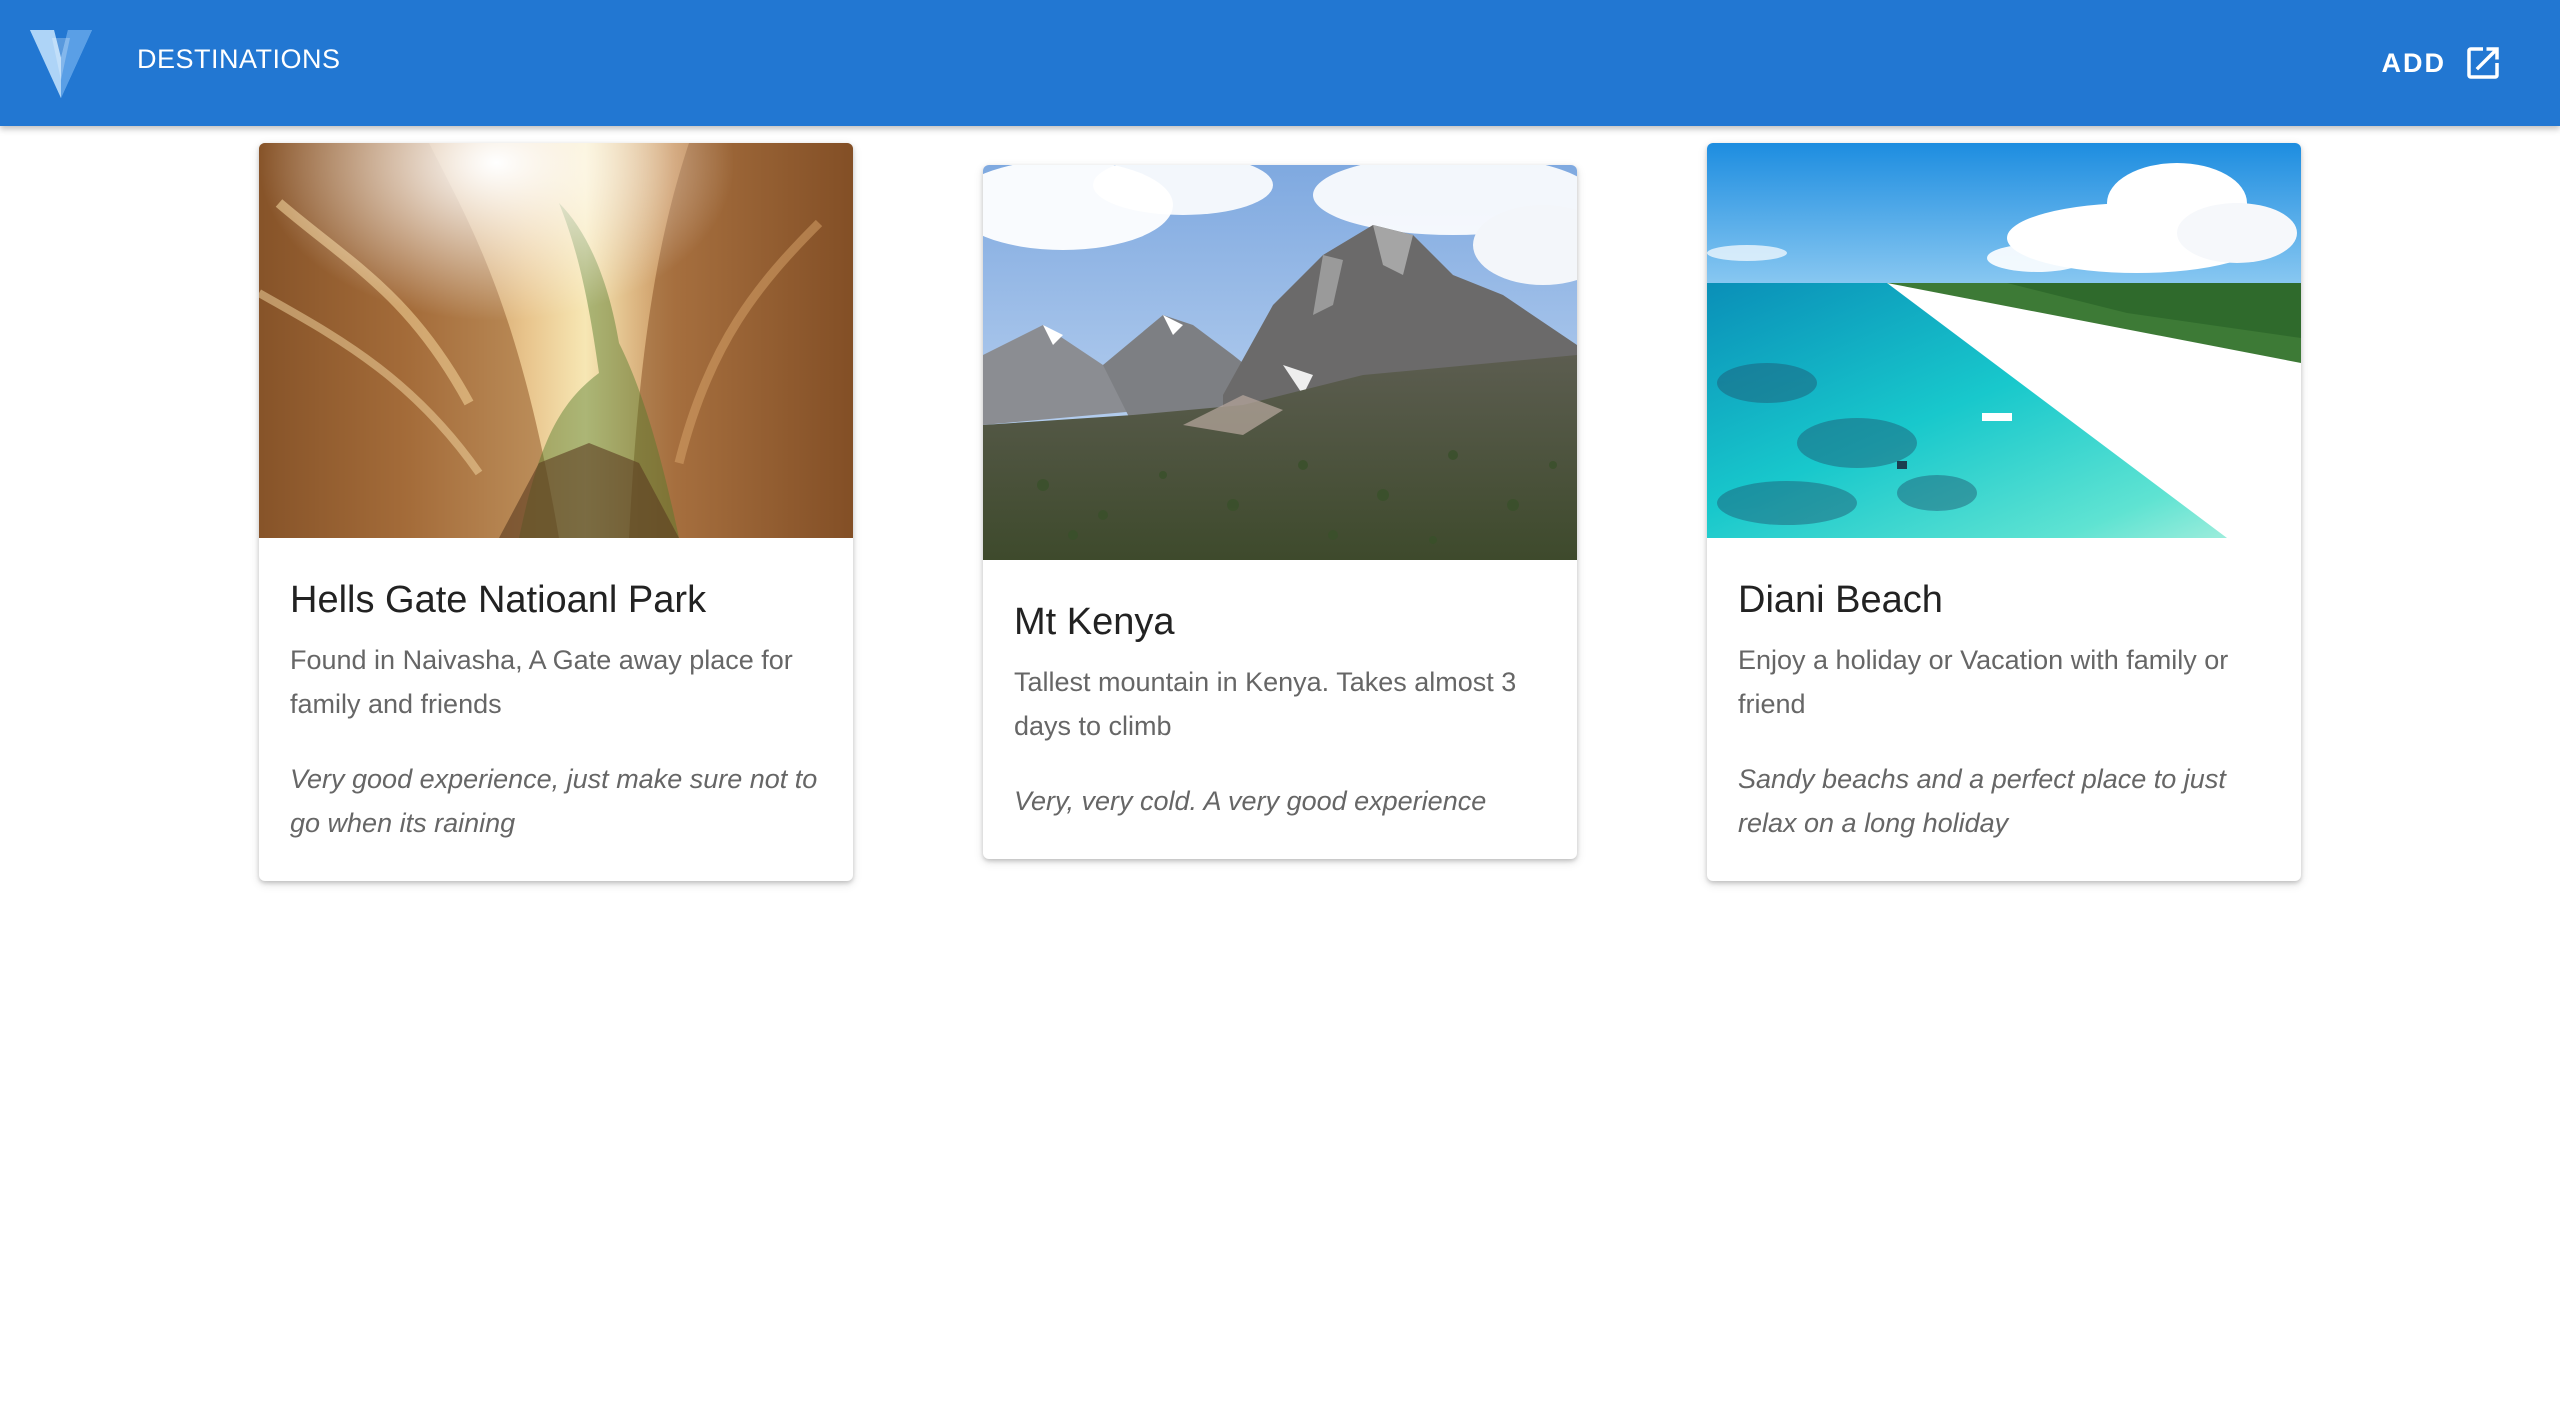 The image size is (2560, 1404). I want to click on app-bar: DESTINATIONS ADD, so click(1280, 63).